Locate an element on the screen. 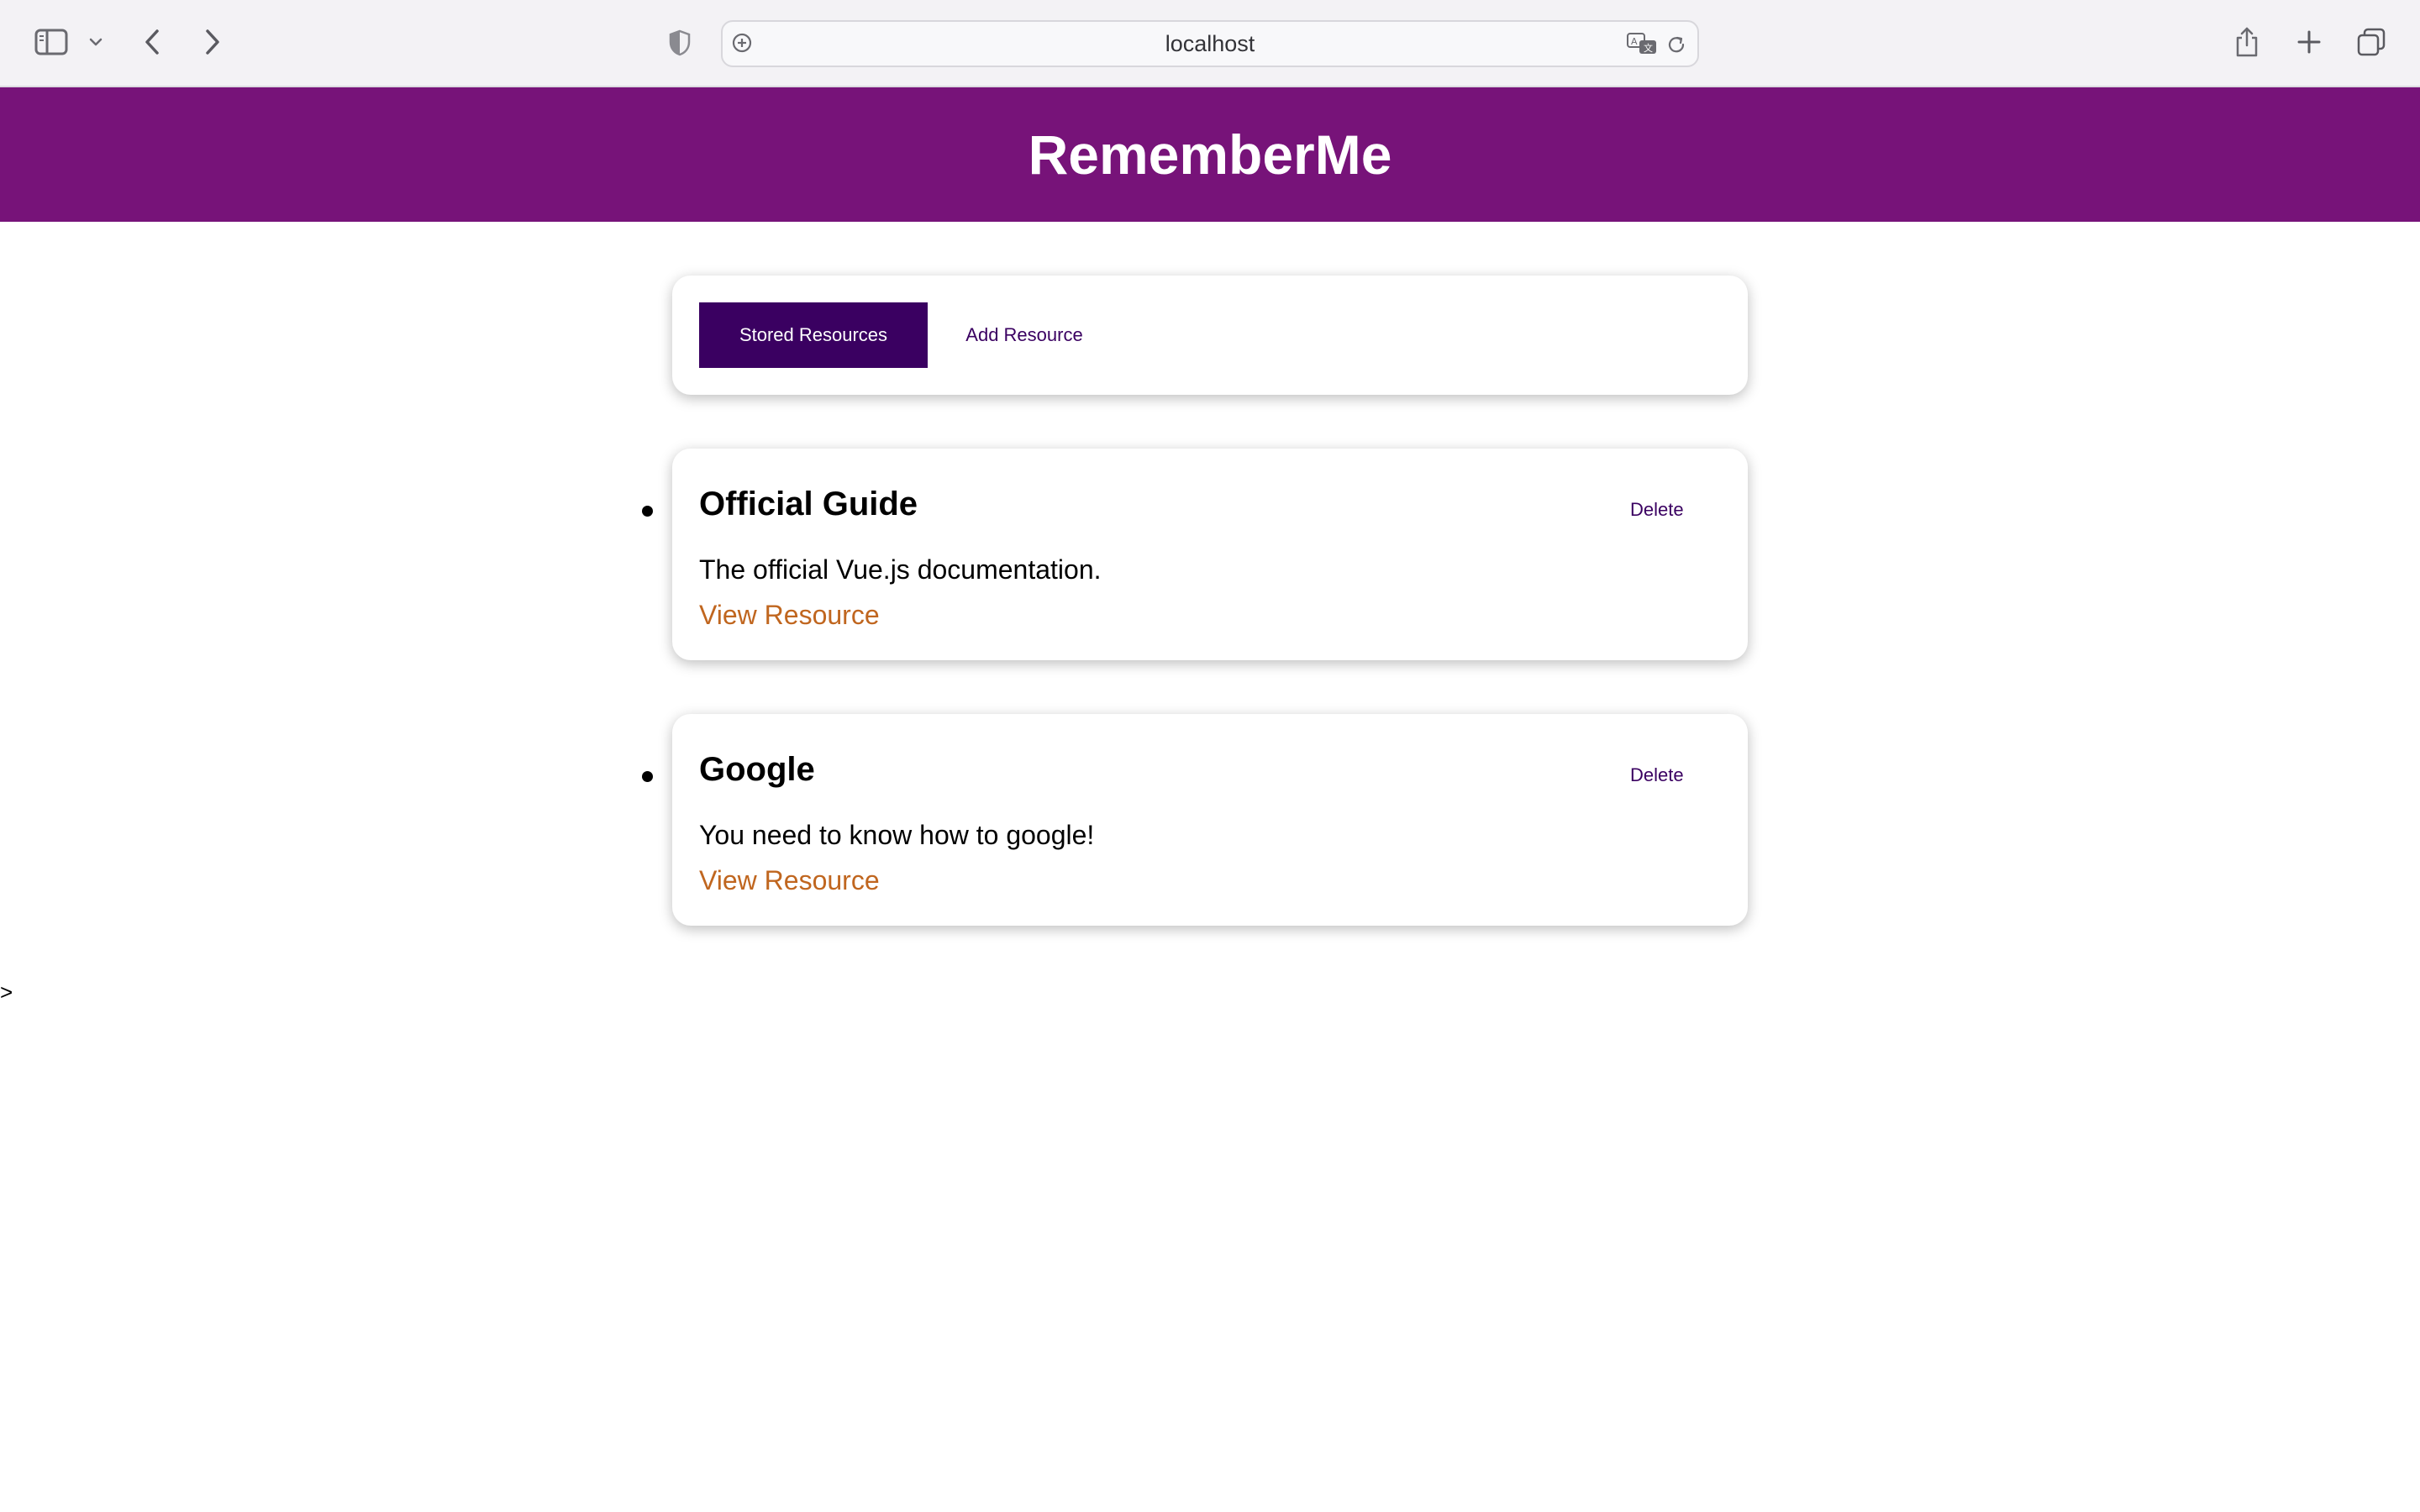  resource-title: Official Guide is located at coordinates (809, 504).